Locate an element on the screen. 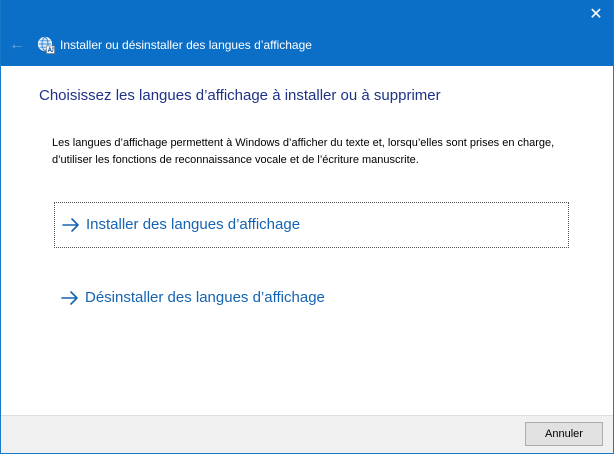 This screenshot has width=614, height=454. uninstall-languages-label: Désinstaller des langues d’affichage is located at coordinates (205, 297).